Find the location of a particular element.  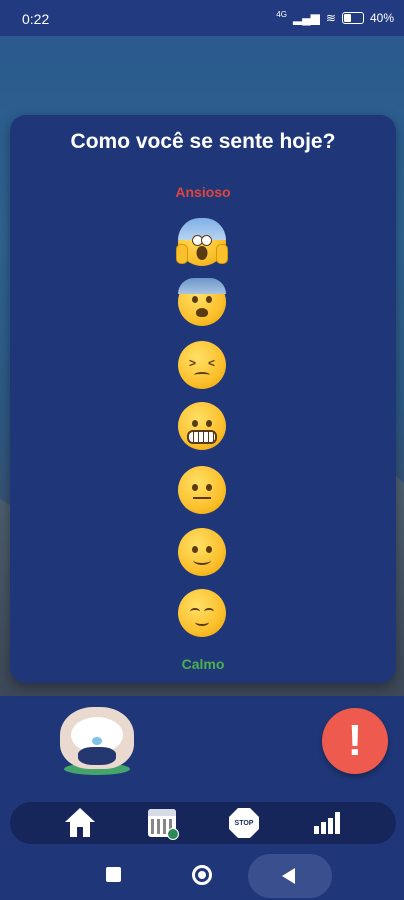

stop-sign-icon: STOP is located at coordinates (244, 823).